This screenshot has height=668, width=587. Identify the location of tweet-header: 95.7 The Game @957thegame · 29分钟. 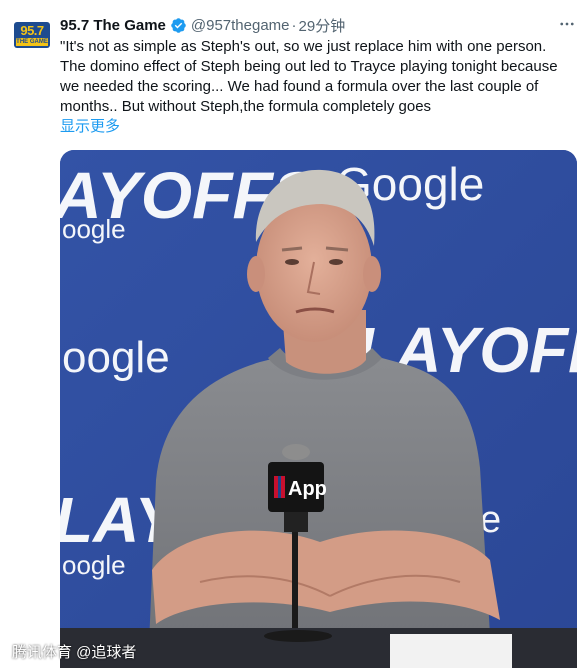
(202, 25).